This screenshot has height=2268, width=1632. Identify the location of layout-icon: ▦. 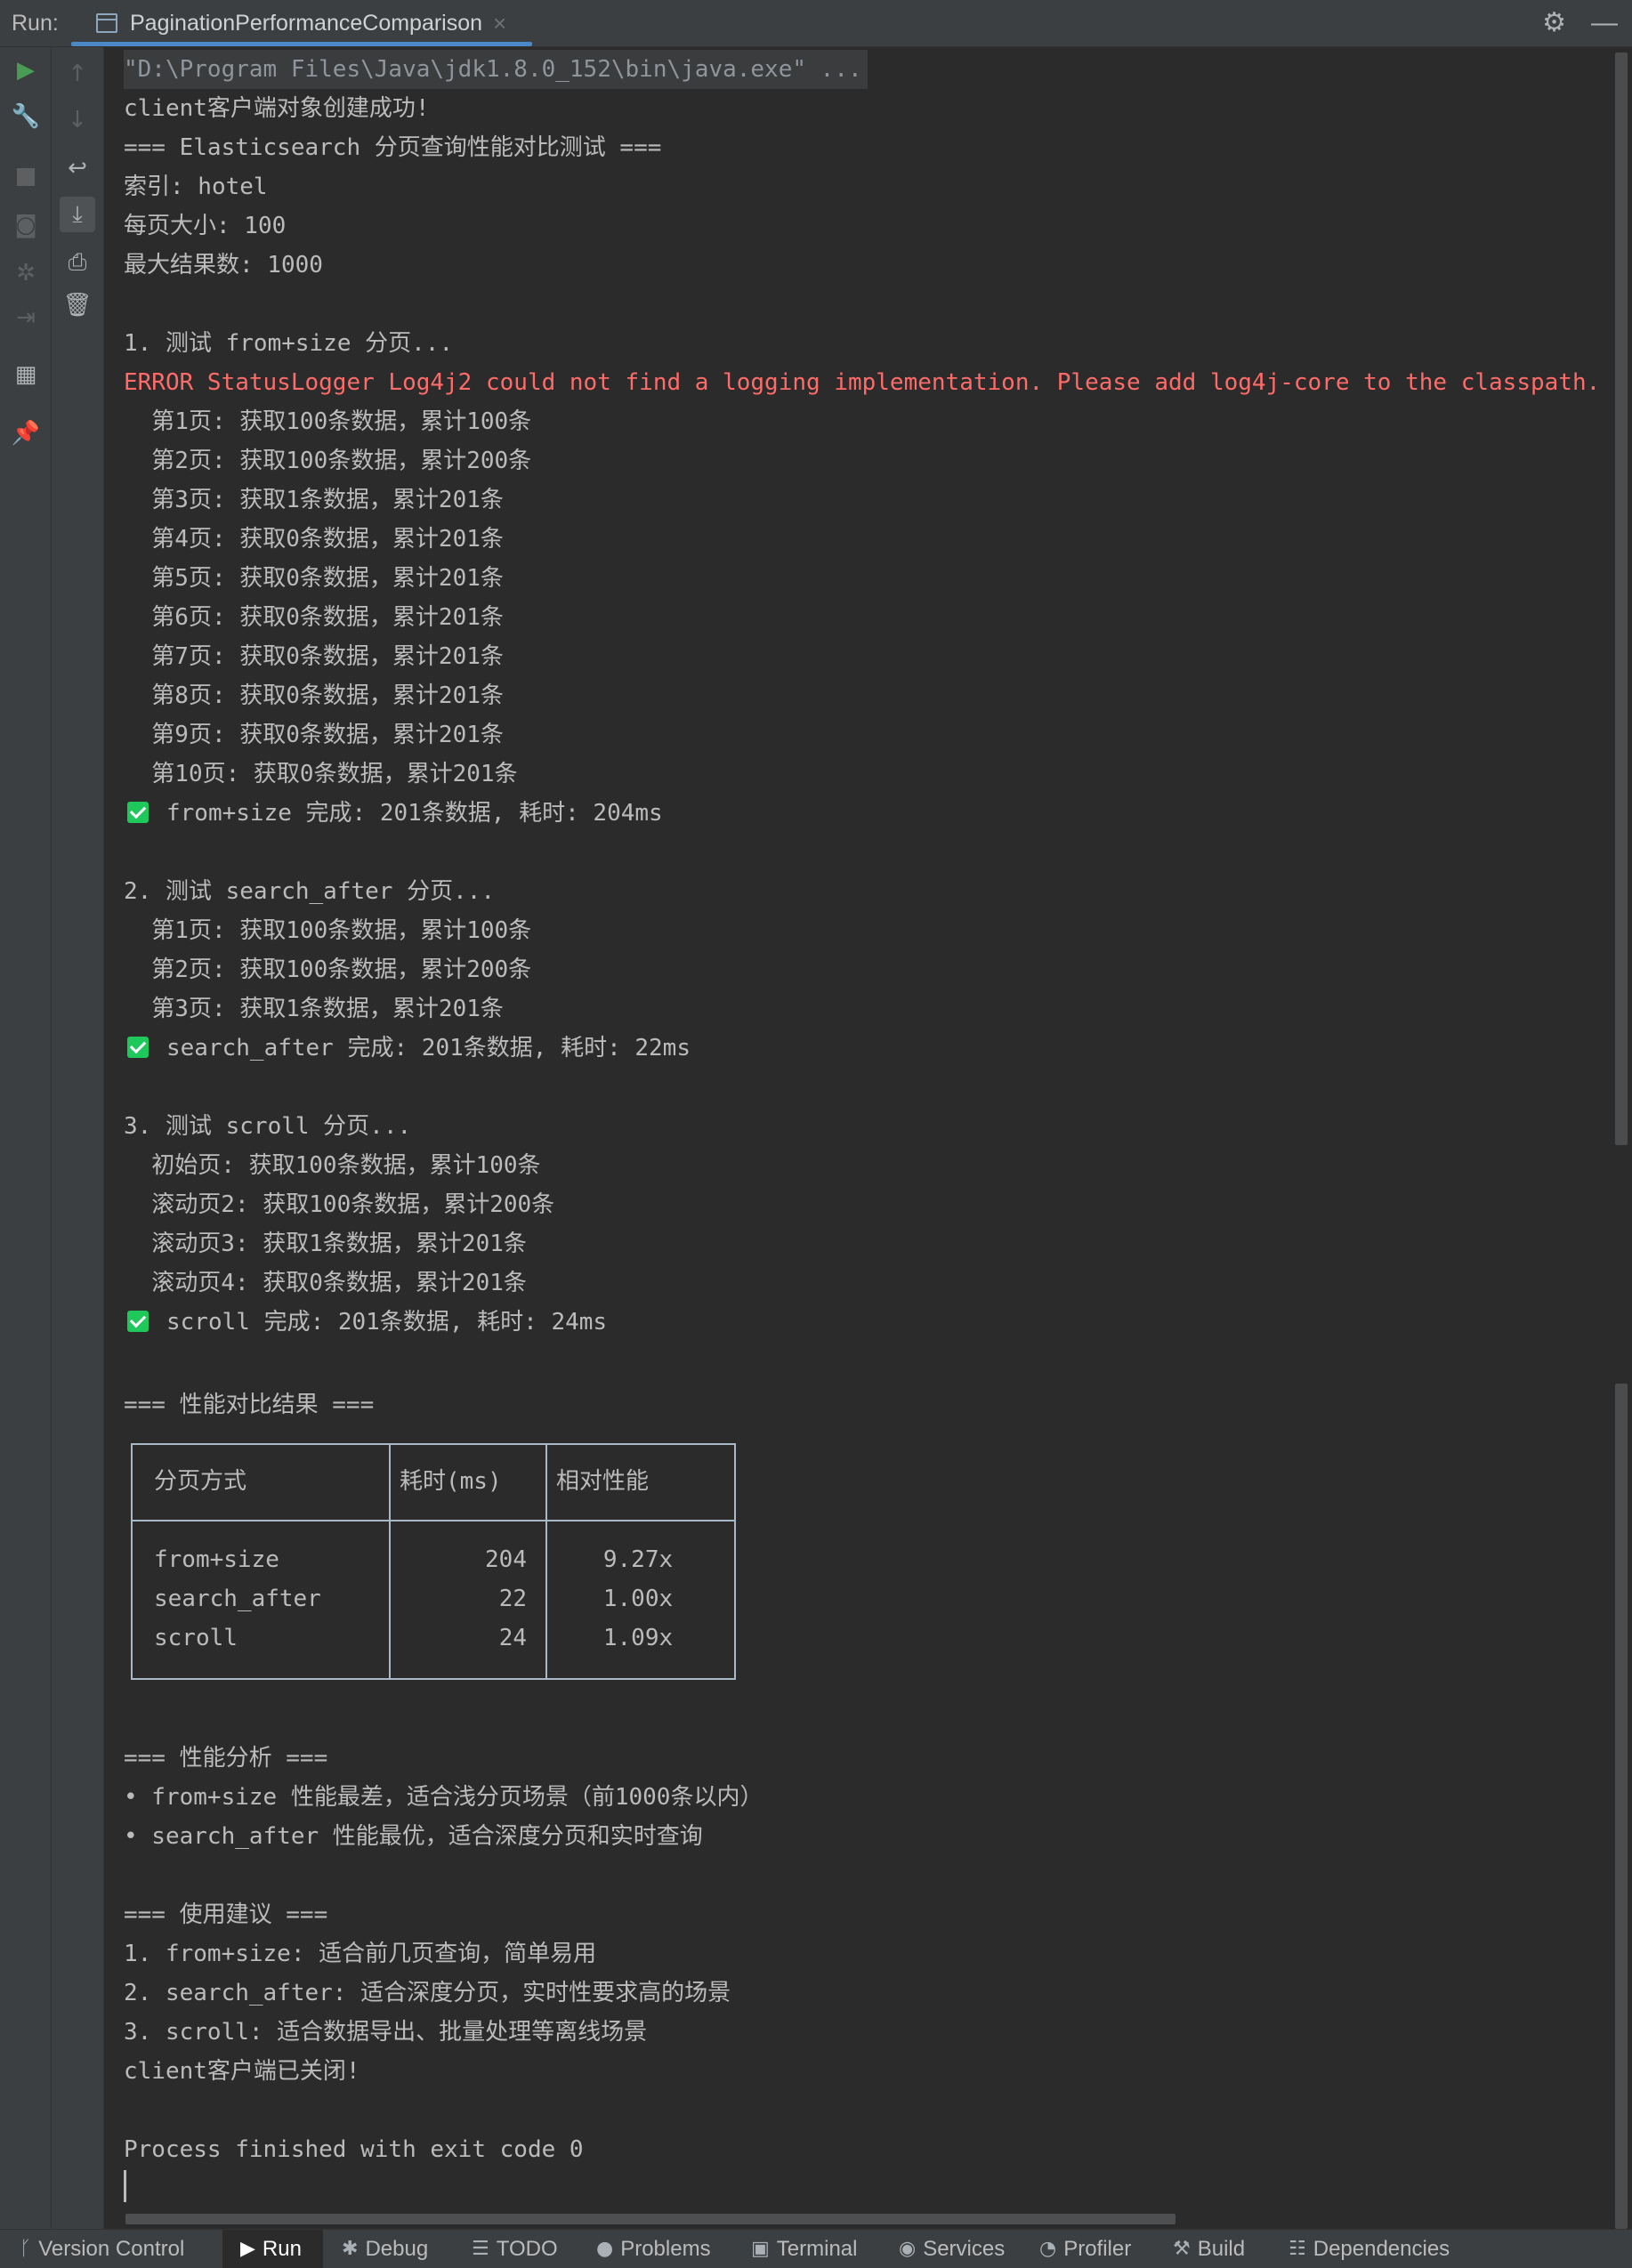
(26, 375).